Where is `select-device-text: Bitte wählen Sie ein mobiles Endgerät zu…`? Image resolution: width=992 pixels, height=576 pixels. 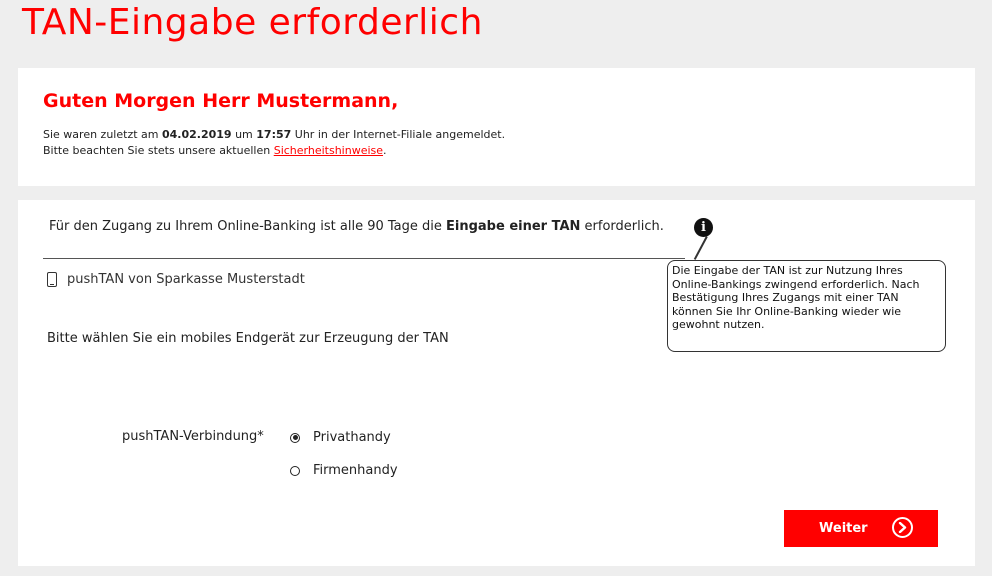 select-device-text: Bitte wählen Sie ein mobiles Endgerät zu… is located at coordinates (248, 338).